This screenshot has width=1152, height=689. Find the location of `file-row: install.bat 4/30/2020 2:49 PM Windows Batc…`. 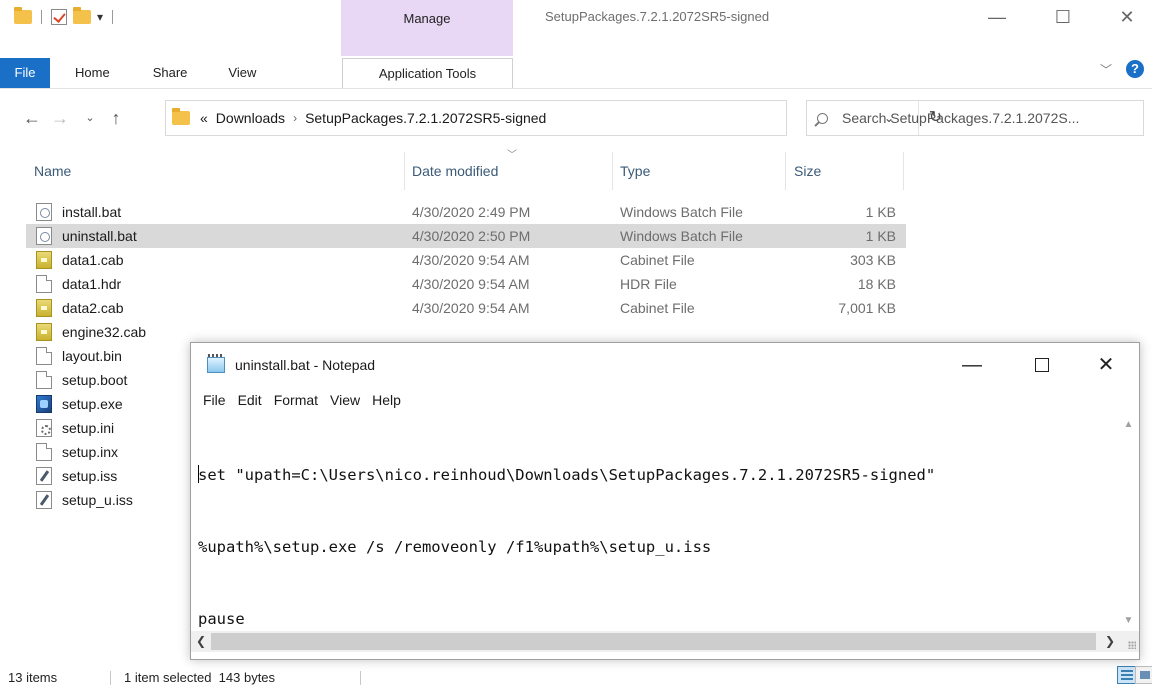

file-row: install.bat 4/30/2020 2:49 PM Windows Batc… is located at coordinates (466, 212).